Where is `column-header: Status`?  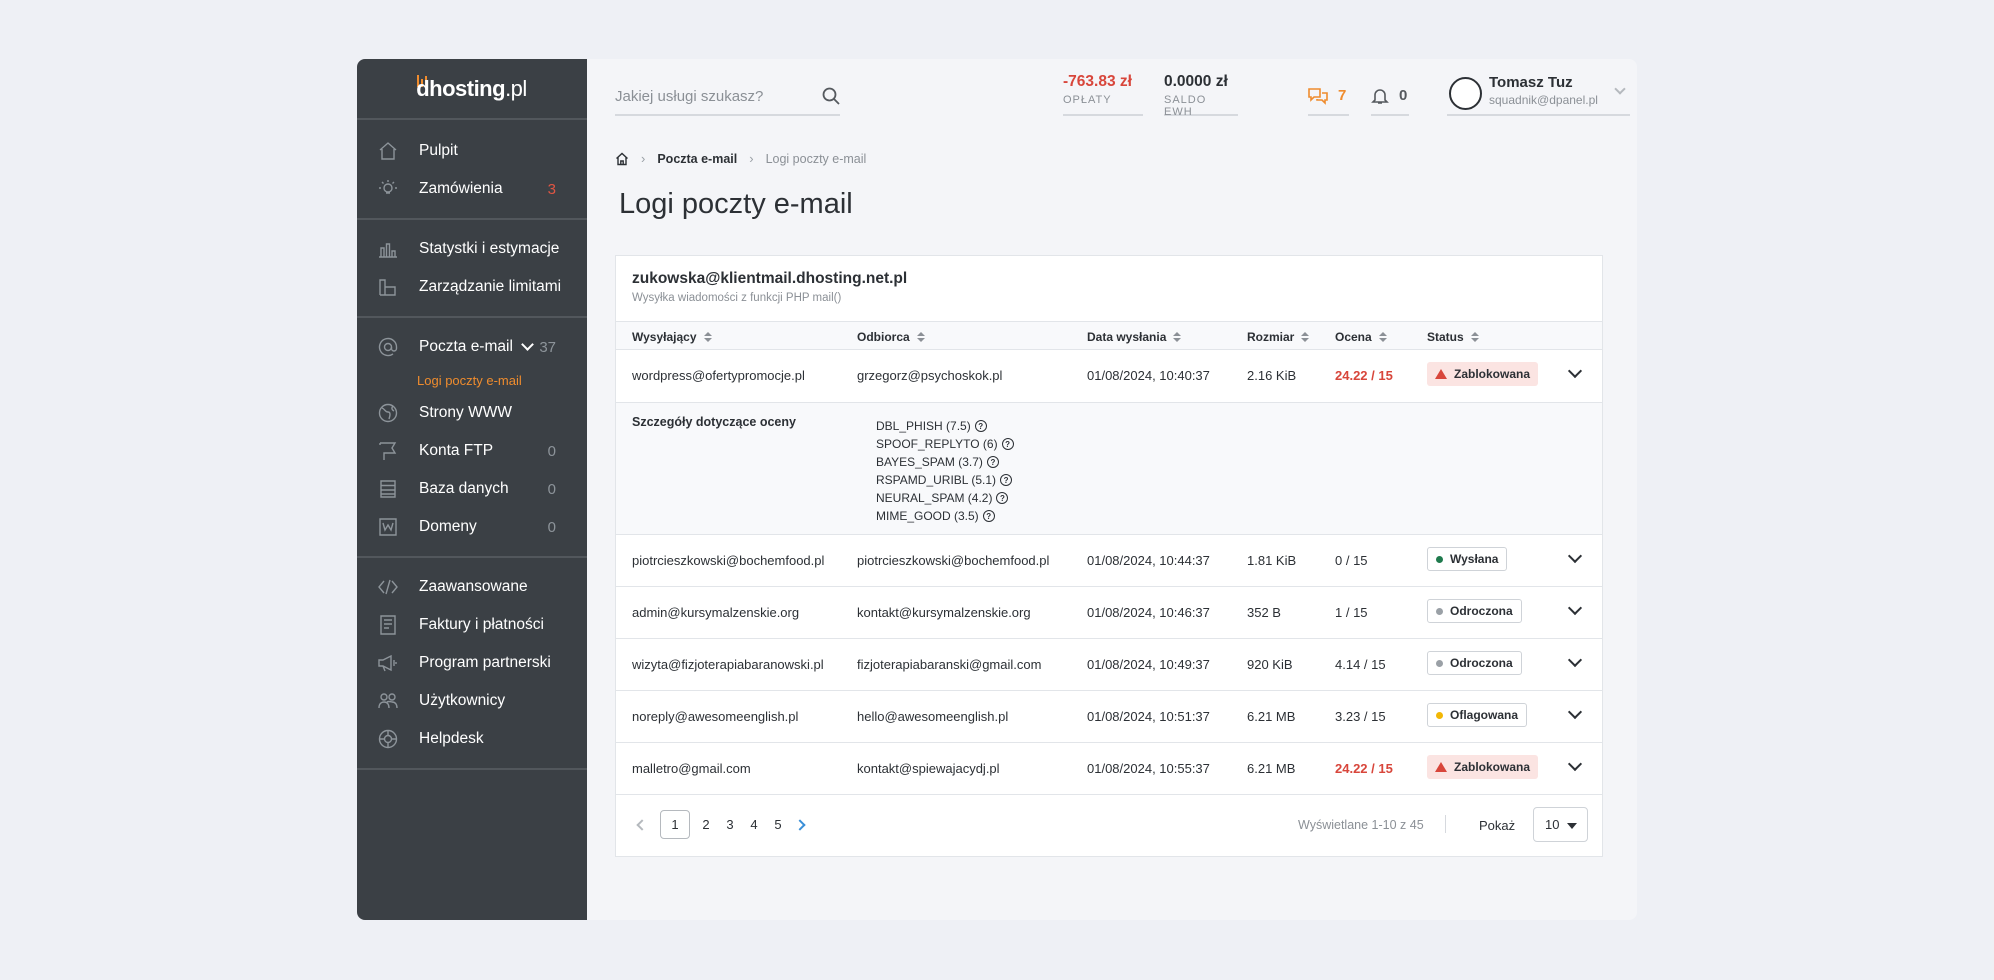 column-header: Status is located at coordinates (1453, 337).